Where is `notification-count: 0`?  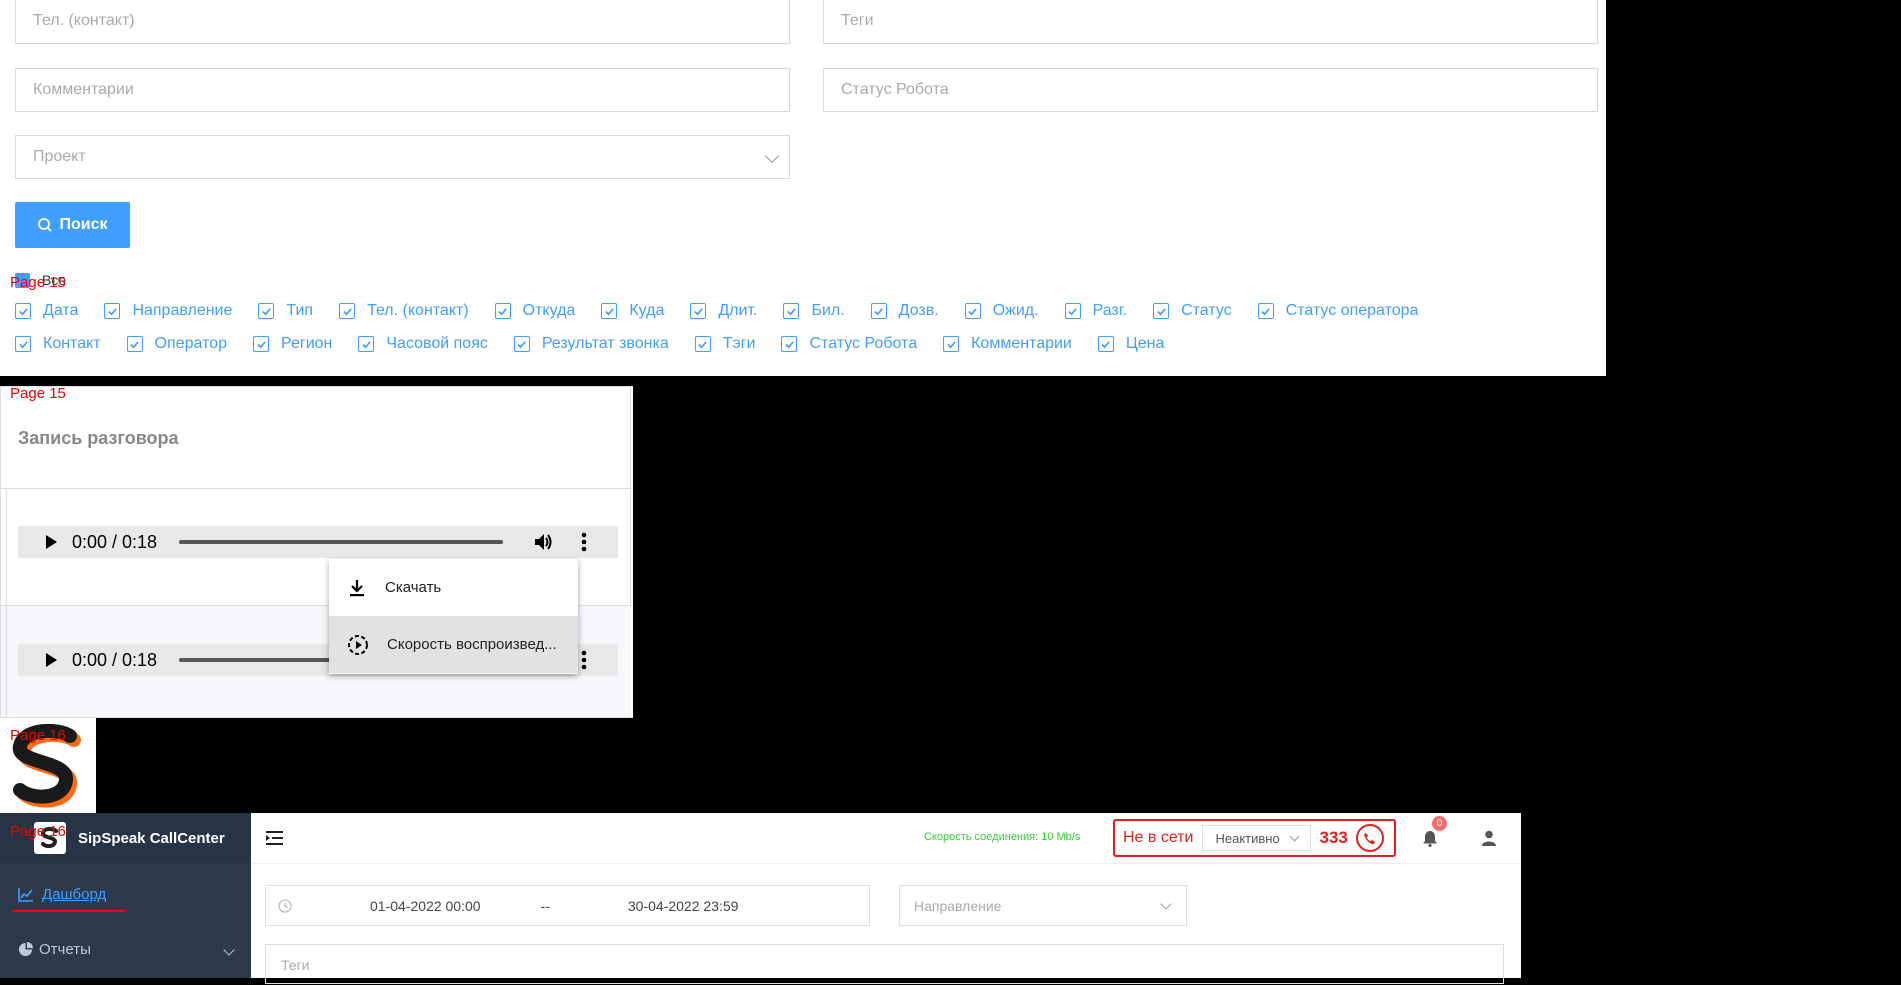
notification-count: 0 is located at coordinates (1439, 823).